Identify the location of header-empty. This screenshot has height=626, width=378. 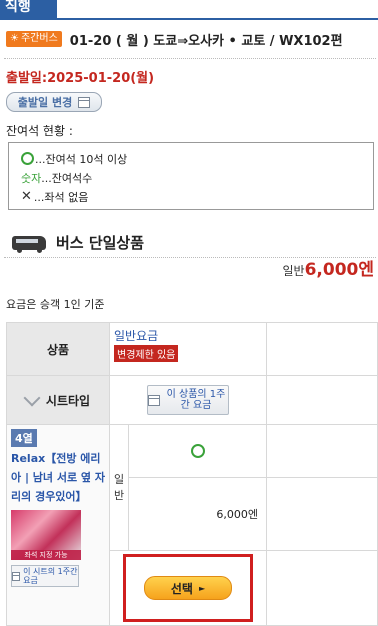
(322, 349).